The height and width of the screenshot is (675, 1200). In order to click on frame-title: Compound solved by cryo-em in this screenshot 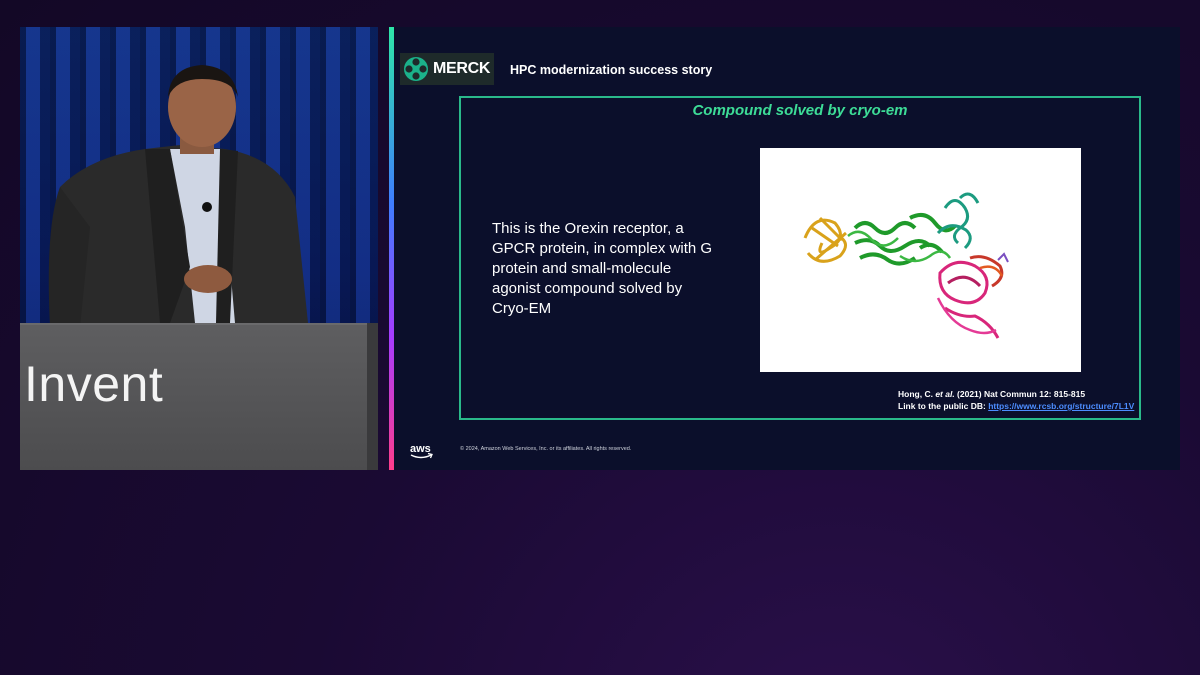, I will do `click(800, 110)`.